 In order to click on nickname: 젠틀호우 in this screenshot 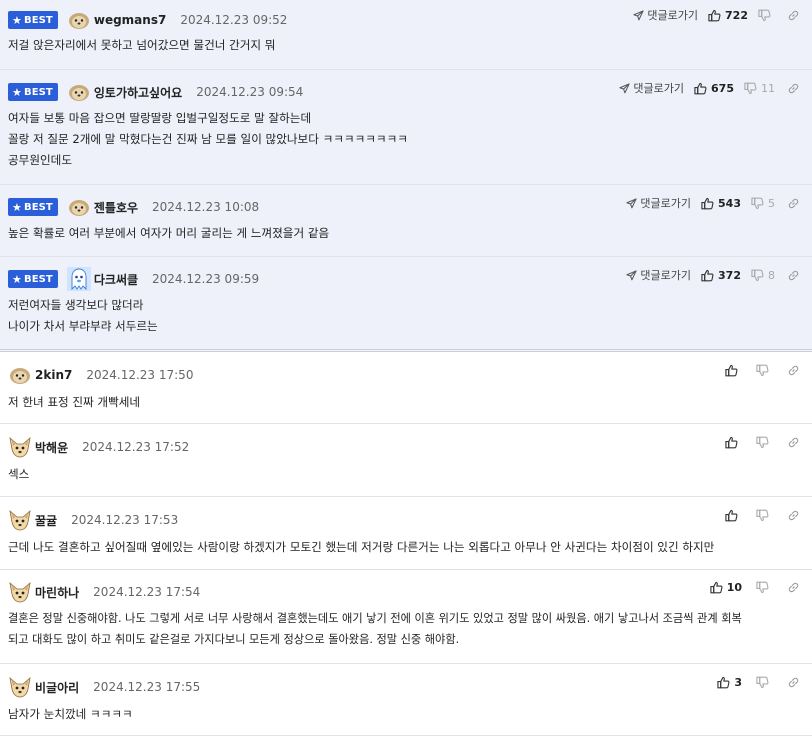, I will do `click(116, 207)`.